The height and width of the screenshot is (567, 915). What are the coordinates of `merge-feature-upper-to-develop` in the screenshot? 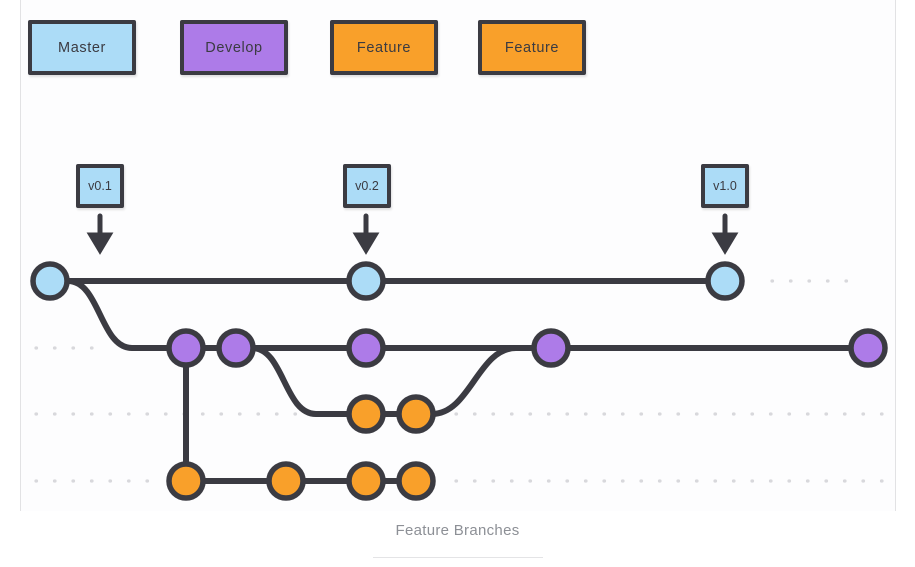 It's located at (491, 381).